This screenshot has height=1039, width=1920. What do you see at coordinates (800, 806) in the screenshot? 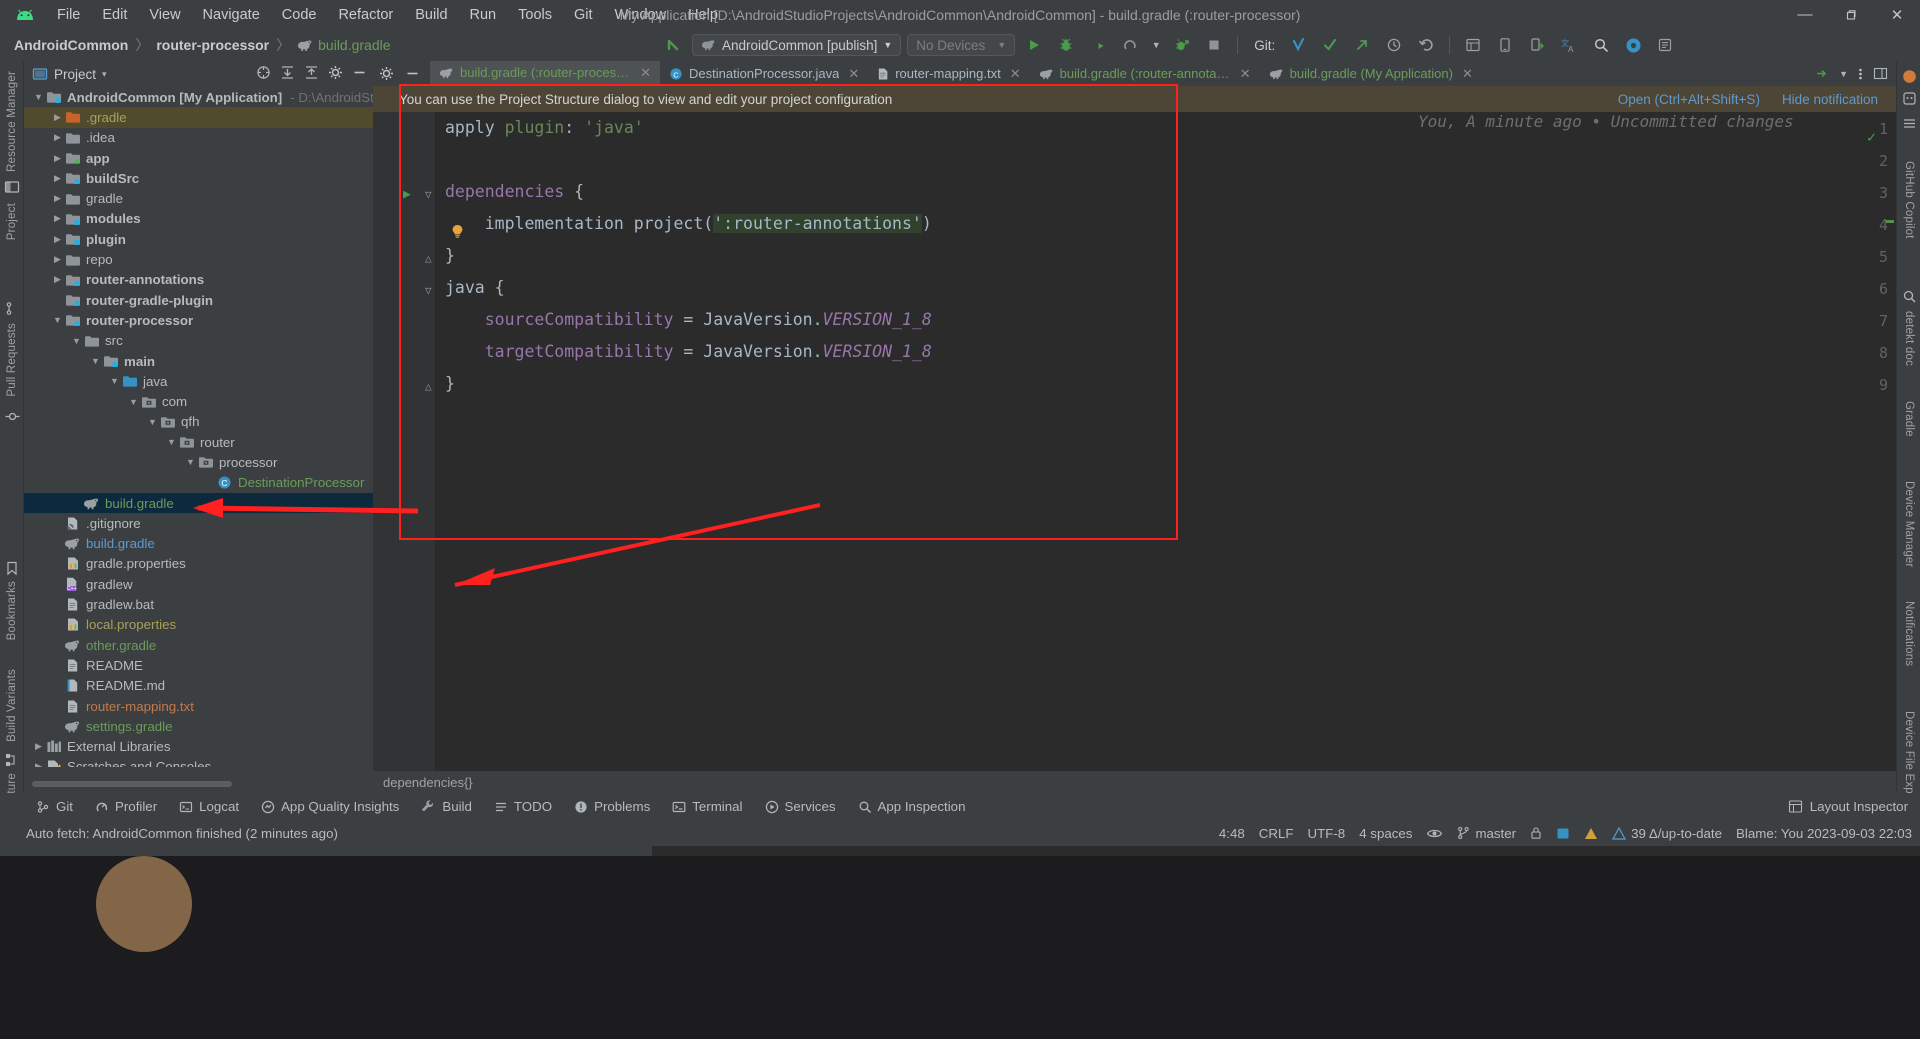
I see `bottom-item-services: Services` at bounding box center [800, 806].